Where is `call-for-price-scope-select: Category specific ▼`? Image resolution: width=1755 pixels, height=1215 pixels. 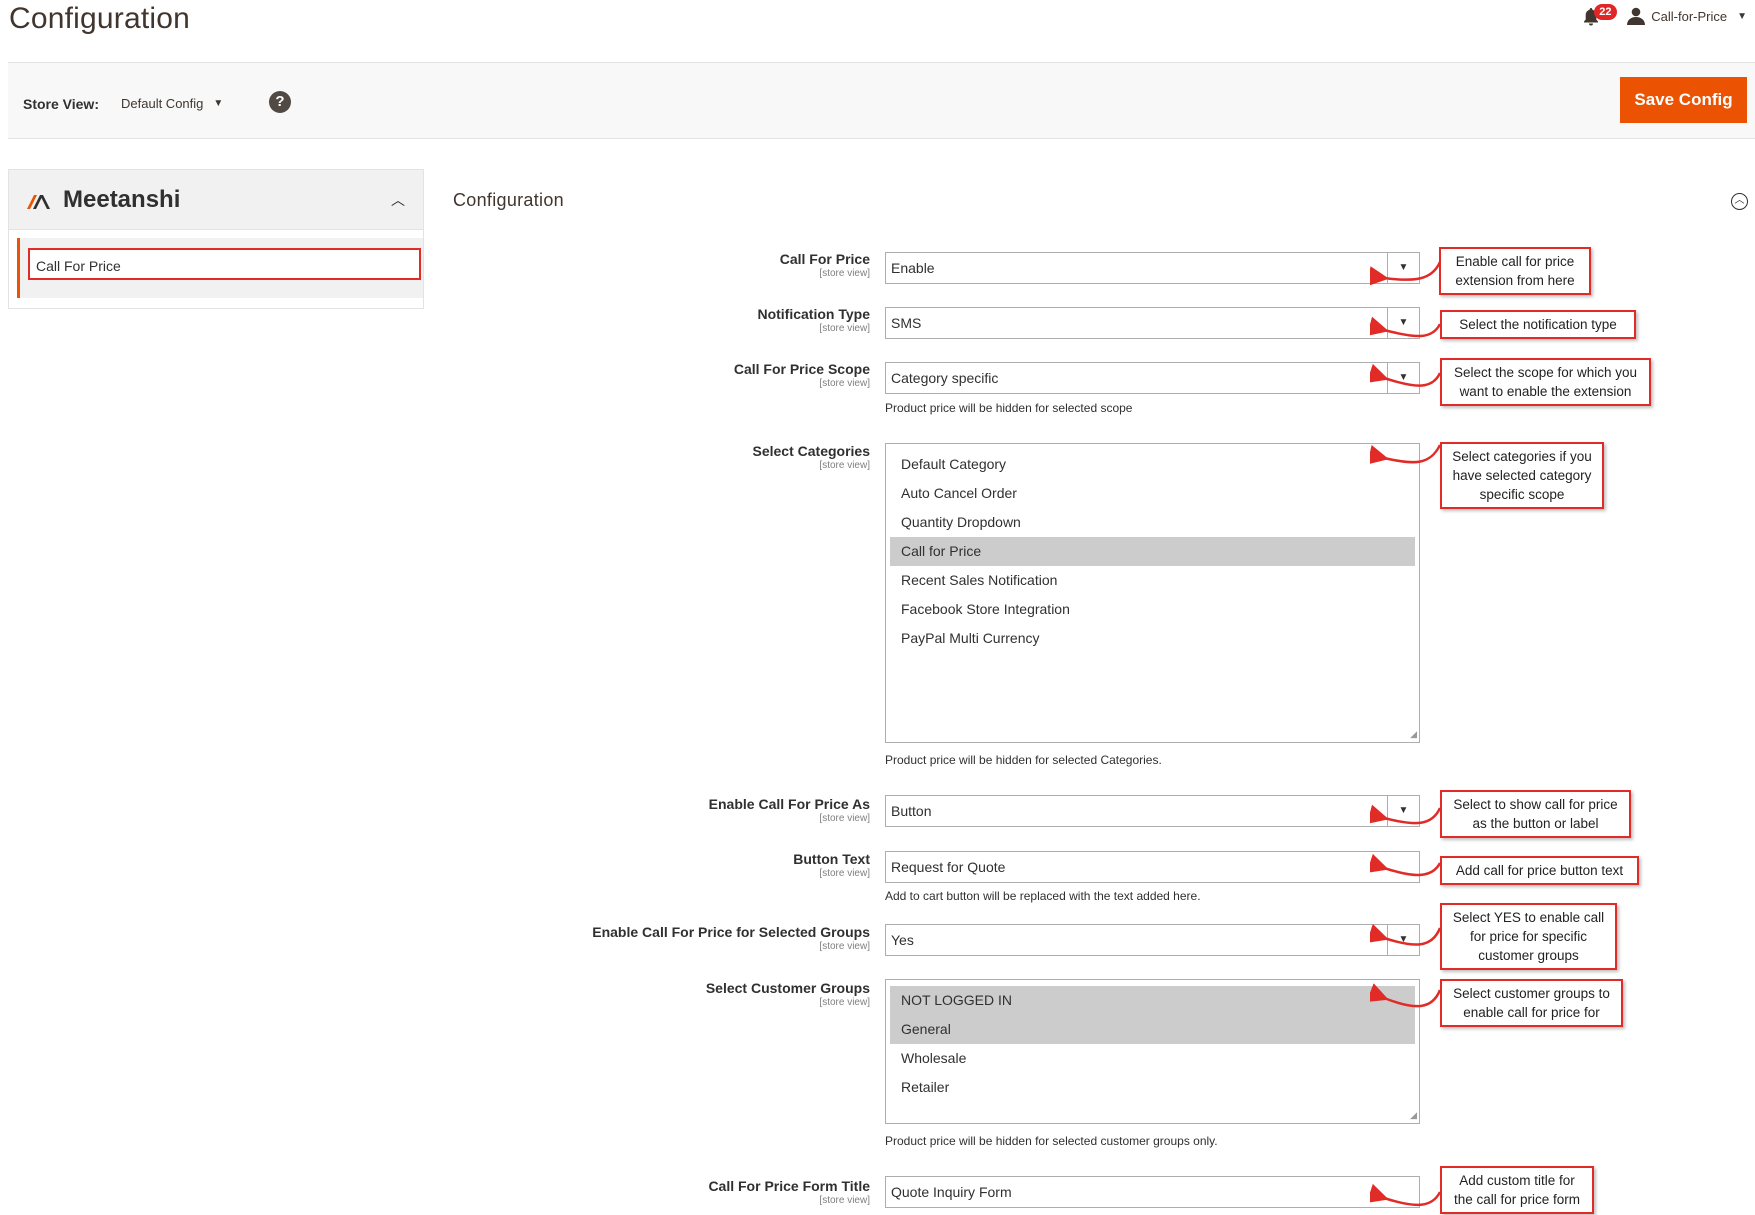
call-for-price-scope-select: Category specific ▼ is located at coordinates (1152, 378).